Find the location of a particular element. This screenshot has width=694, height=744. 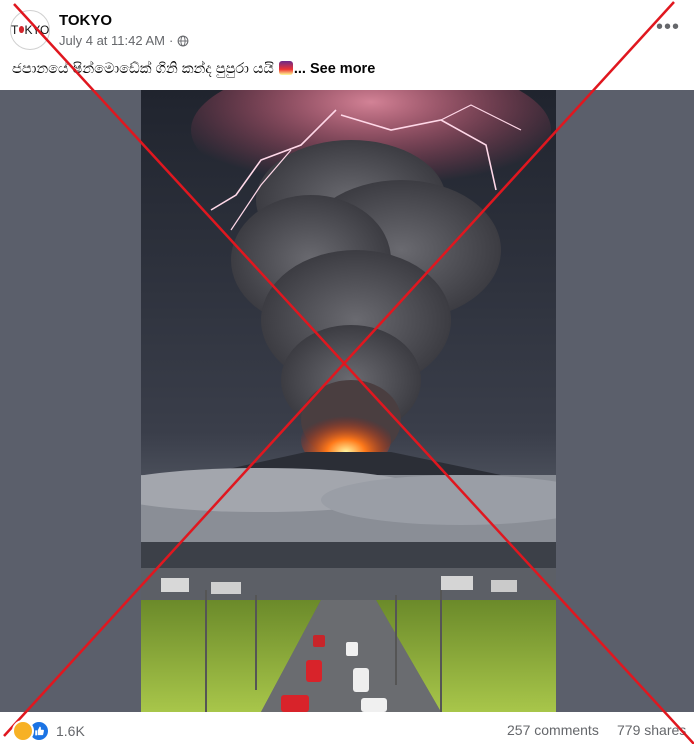

reactions-summary: 1.6K is located at coordinates (48, 731).